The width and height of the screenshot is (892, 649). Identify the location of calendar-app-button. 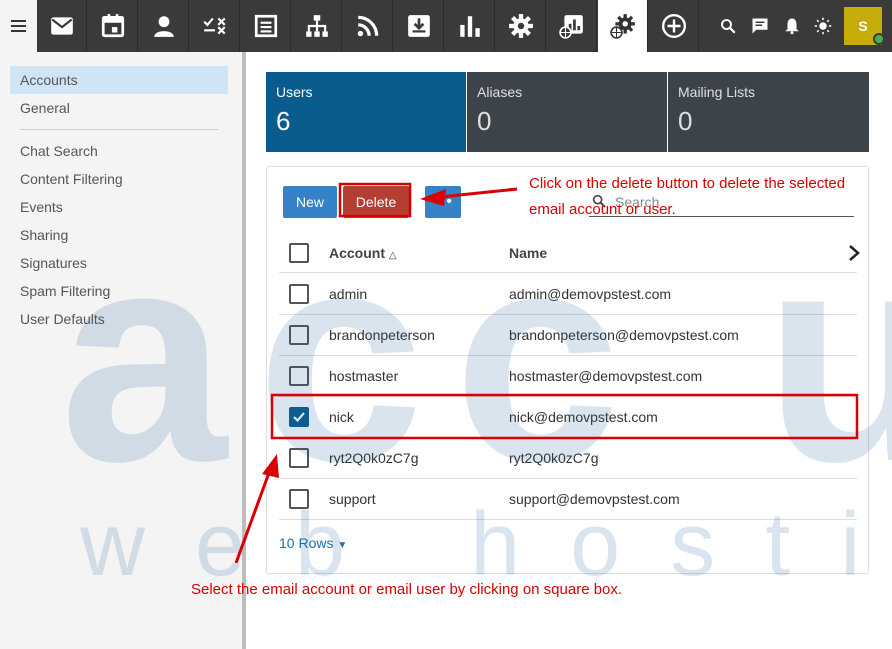
(113, 26).